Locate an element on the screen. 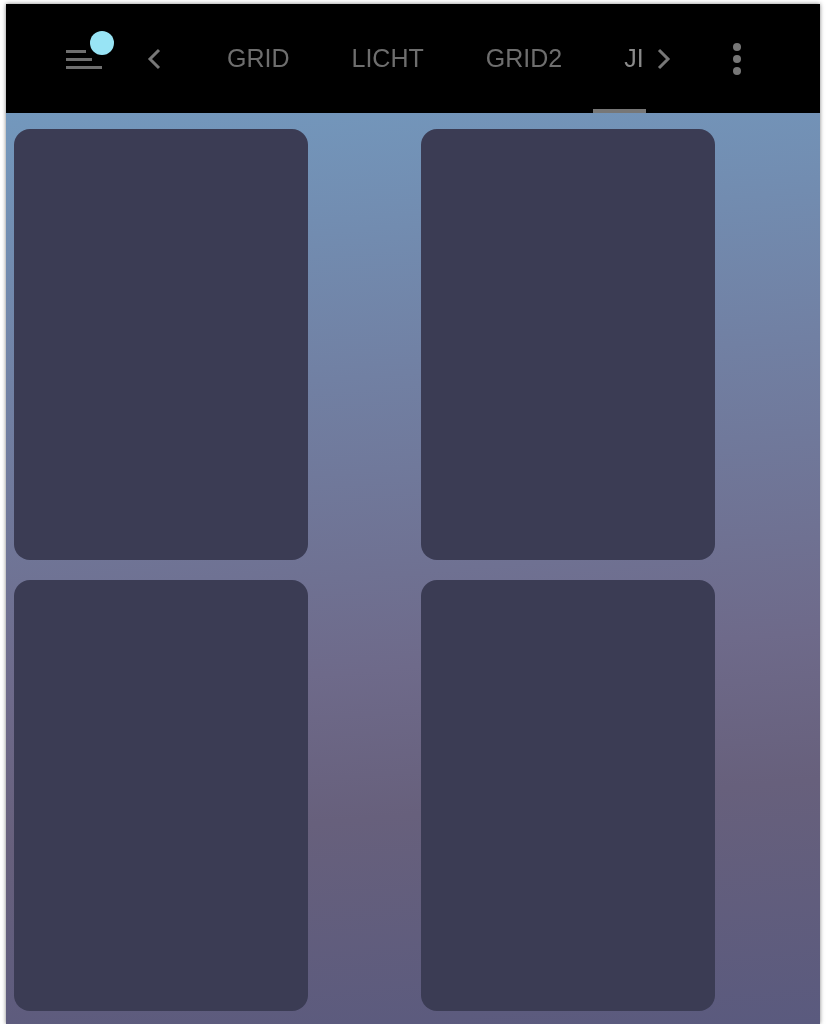 This screenshot has width=835, height=1024. tab: GRID2 is located at coordinates (524, 60).